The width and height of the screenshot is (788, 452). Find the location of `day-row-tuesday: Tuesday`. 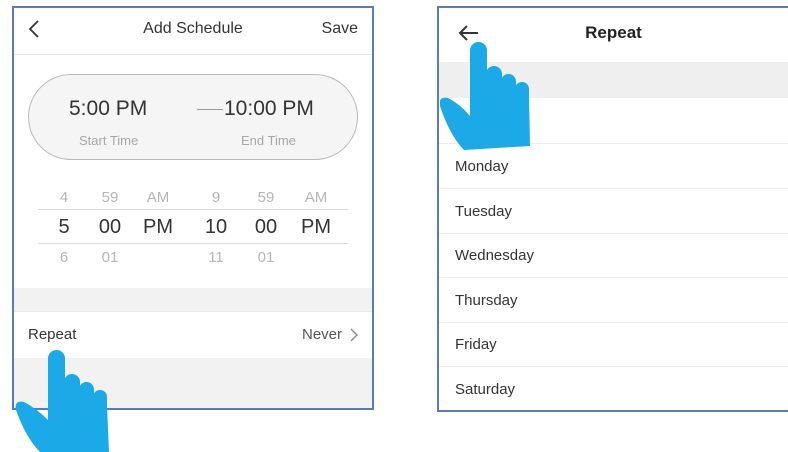

day-row-tuesday: Tuesday is located at coordinates (613, 211).